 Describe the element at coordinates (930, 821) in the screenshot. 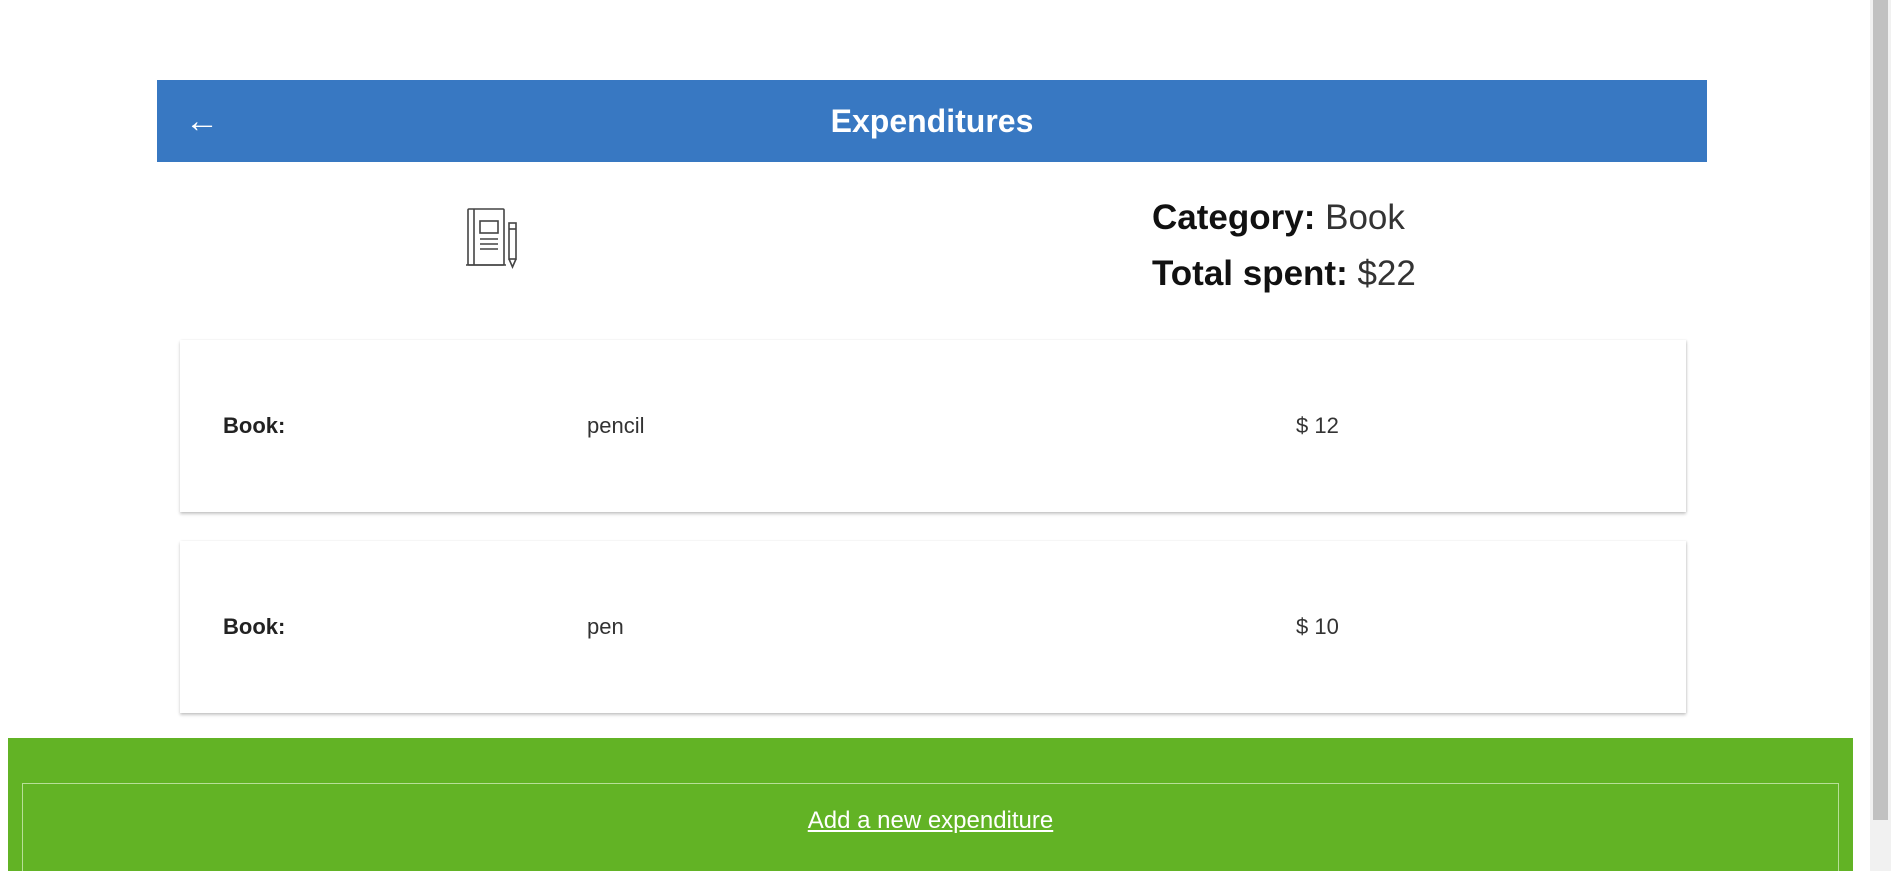

I see `add-expenditure-link: Add a new expenditure` at that location.